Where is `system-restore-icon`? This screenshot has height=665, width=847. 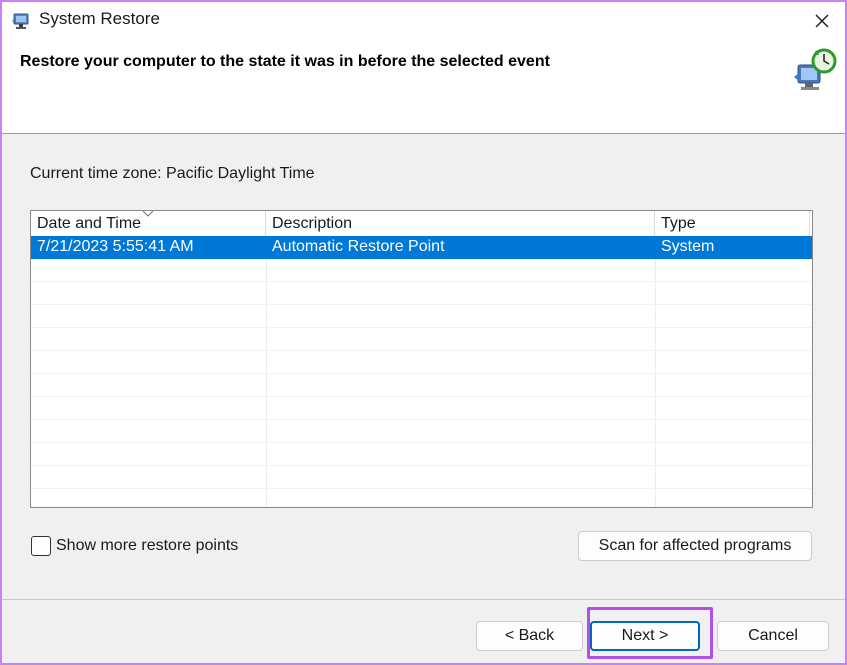
system-restore-icon is located at coordinates (20, 21).